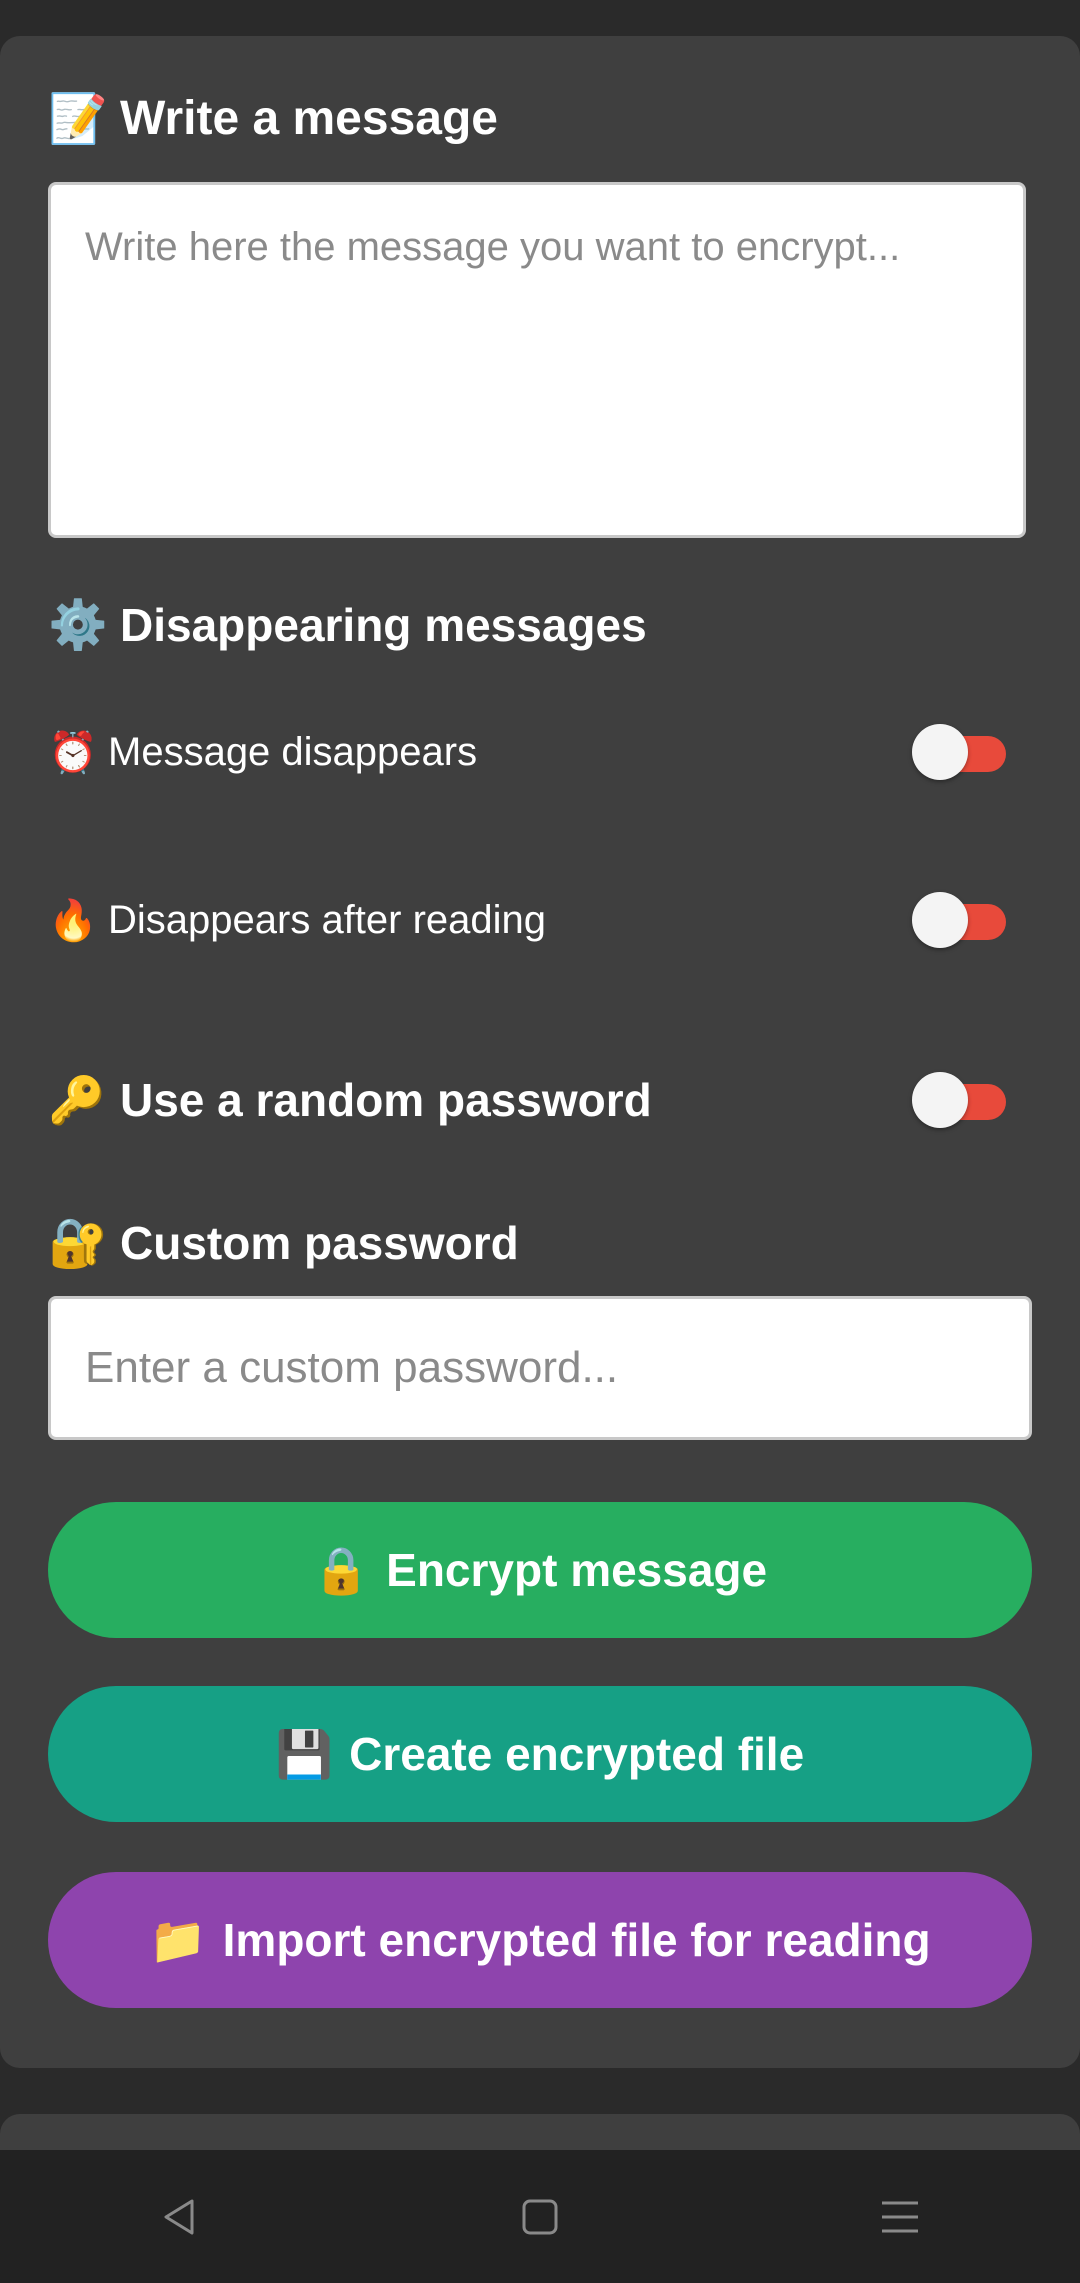 The height and width of the screenshot is (2283, 1080). I want to click on random-password-label: Use a random password, so click(386, 1100).